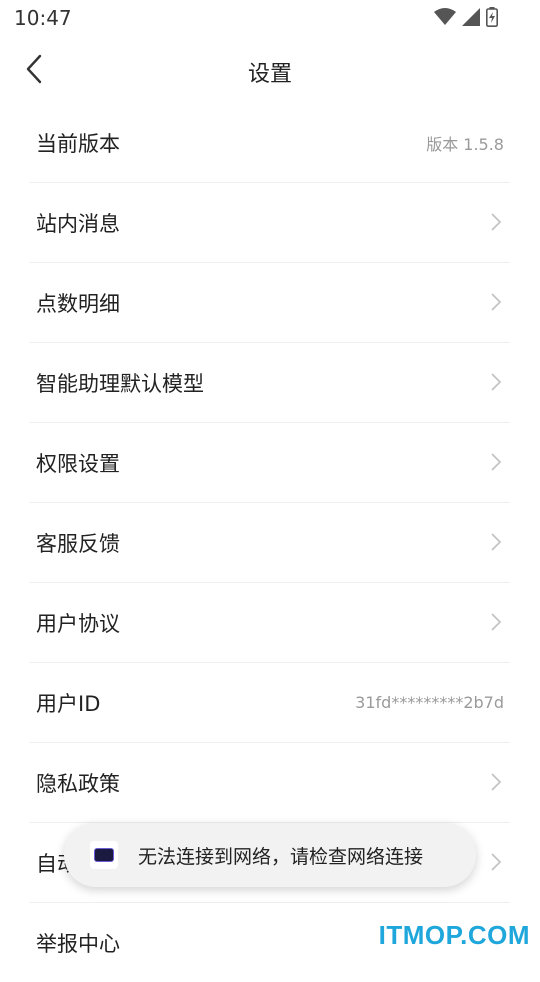  I want to click on watermark: ITMOP.COM, so click(454, 935).